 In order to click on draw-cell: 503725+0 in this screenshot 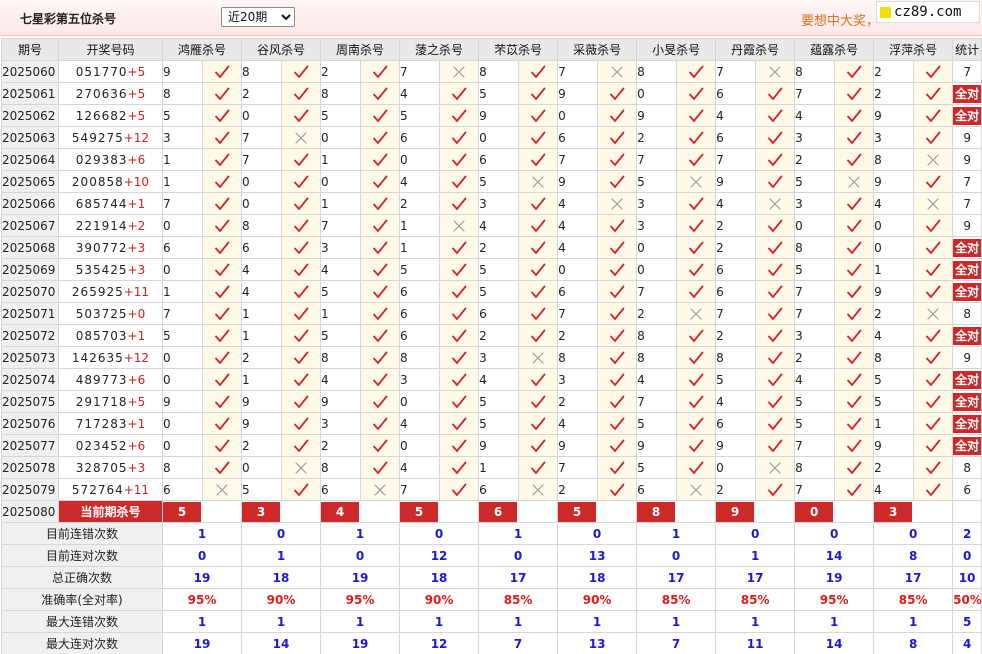, I will do `click(110, 313)`.